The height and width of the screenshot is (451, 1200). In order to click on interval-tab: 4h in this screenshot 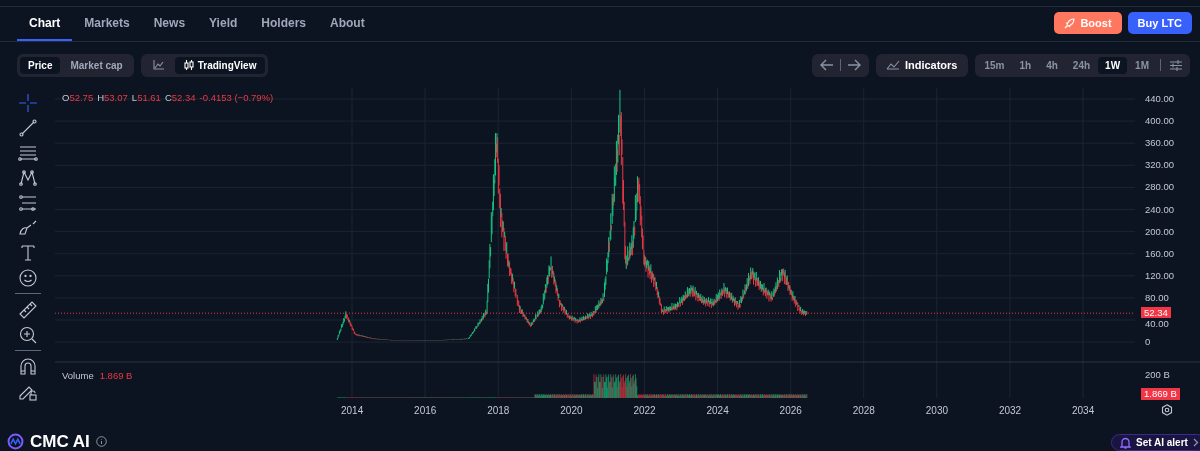, I will do `click(1052, 65)`.